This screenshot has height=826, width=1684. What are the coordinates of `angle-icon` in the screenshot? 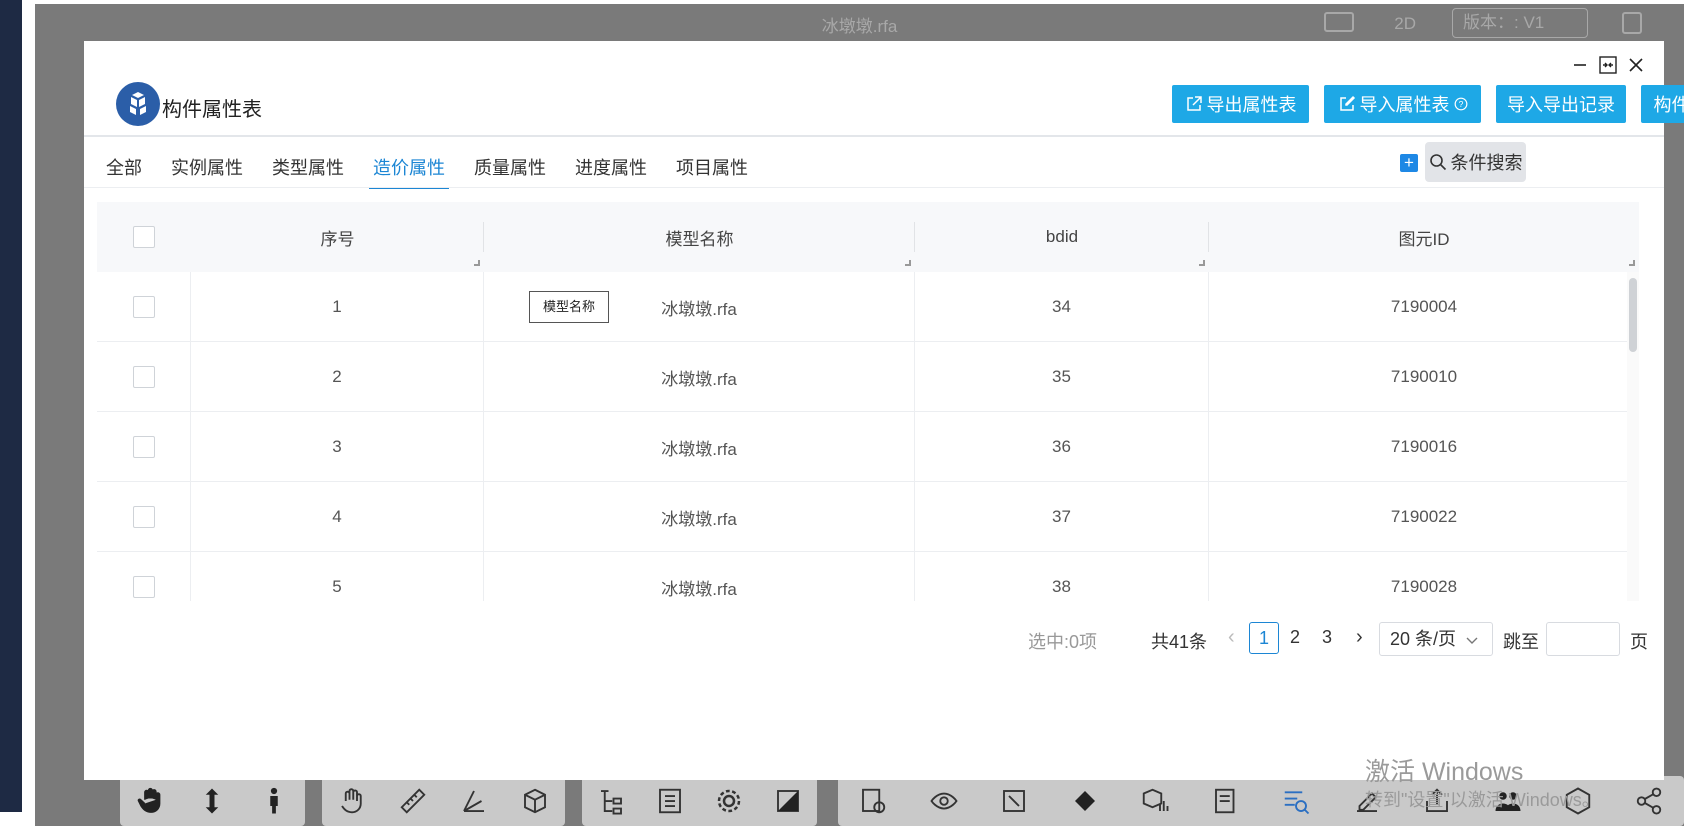 It's located at (474, 801).